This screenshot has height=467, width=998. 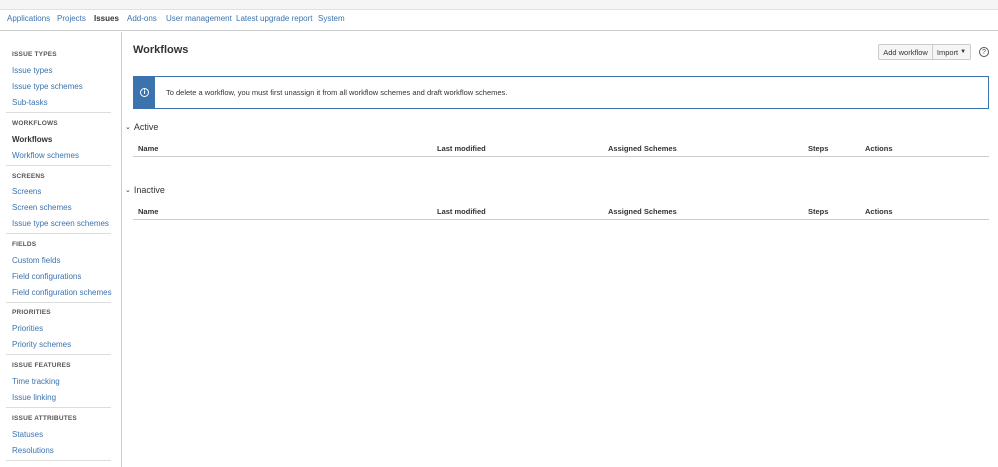 What do you see at coordinates (963, 52) in the screenshot?
I see `chevron-down-icon: ▼` at bounding box center [963, 52].